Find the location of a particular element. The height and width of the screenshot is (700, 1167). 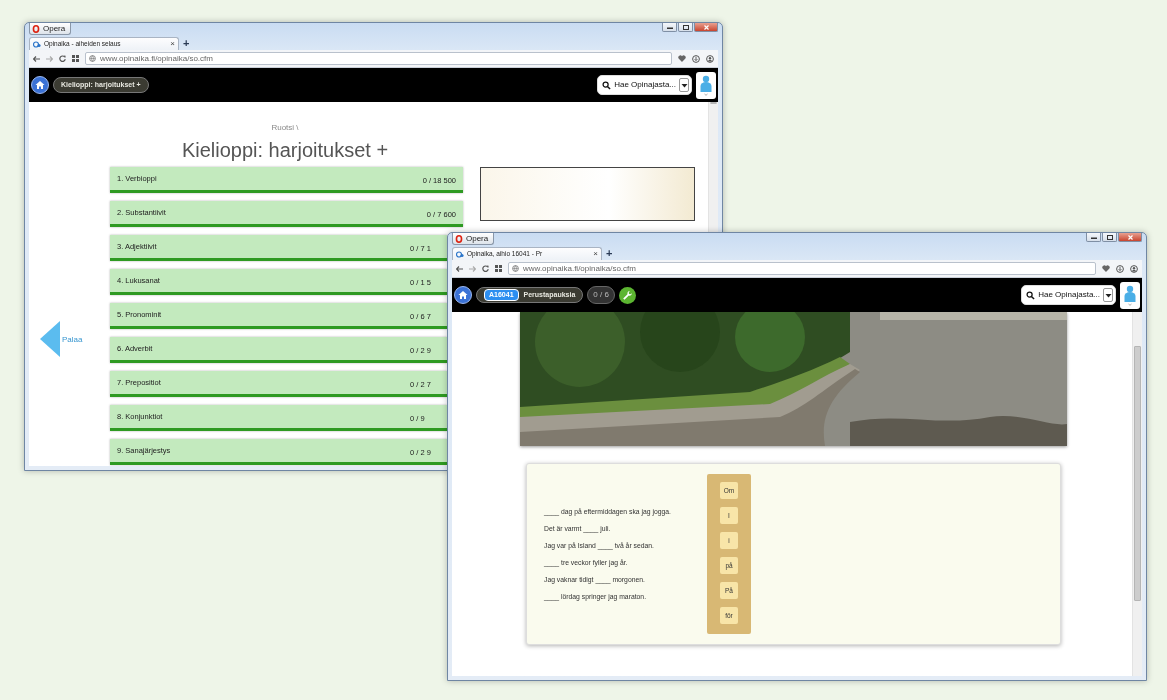

page-title: Kielioppi: harjoitukset + is located at coordinates (285, 150).